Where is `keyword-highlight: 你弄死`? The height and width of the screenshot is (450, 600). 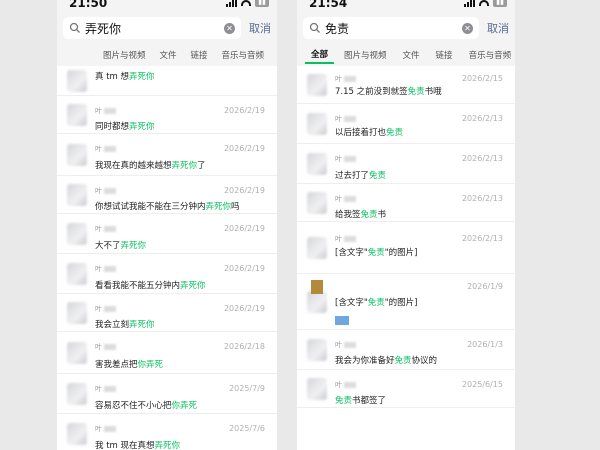
keyword-highlight: 你弄死 is located at coordinates (150, 365).